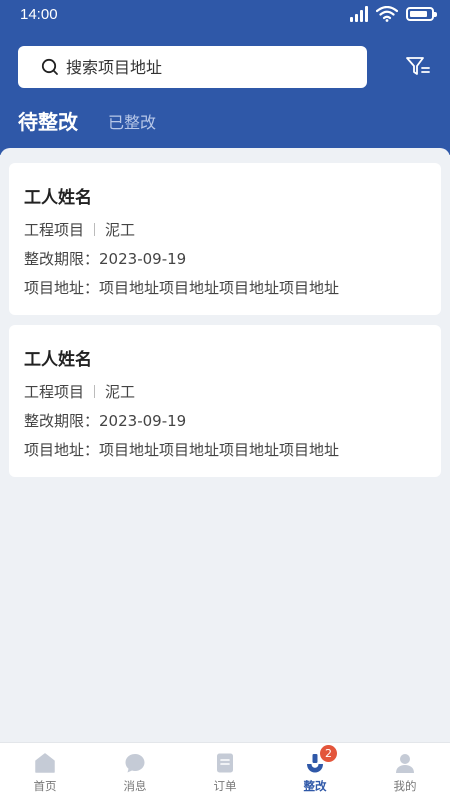 This screenshot has width=450, height=800. I want to click on search-box, so click(192, 67).